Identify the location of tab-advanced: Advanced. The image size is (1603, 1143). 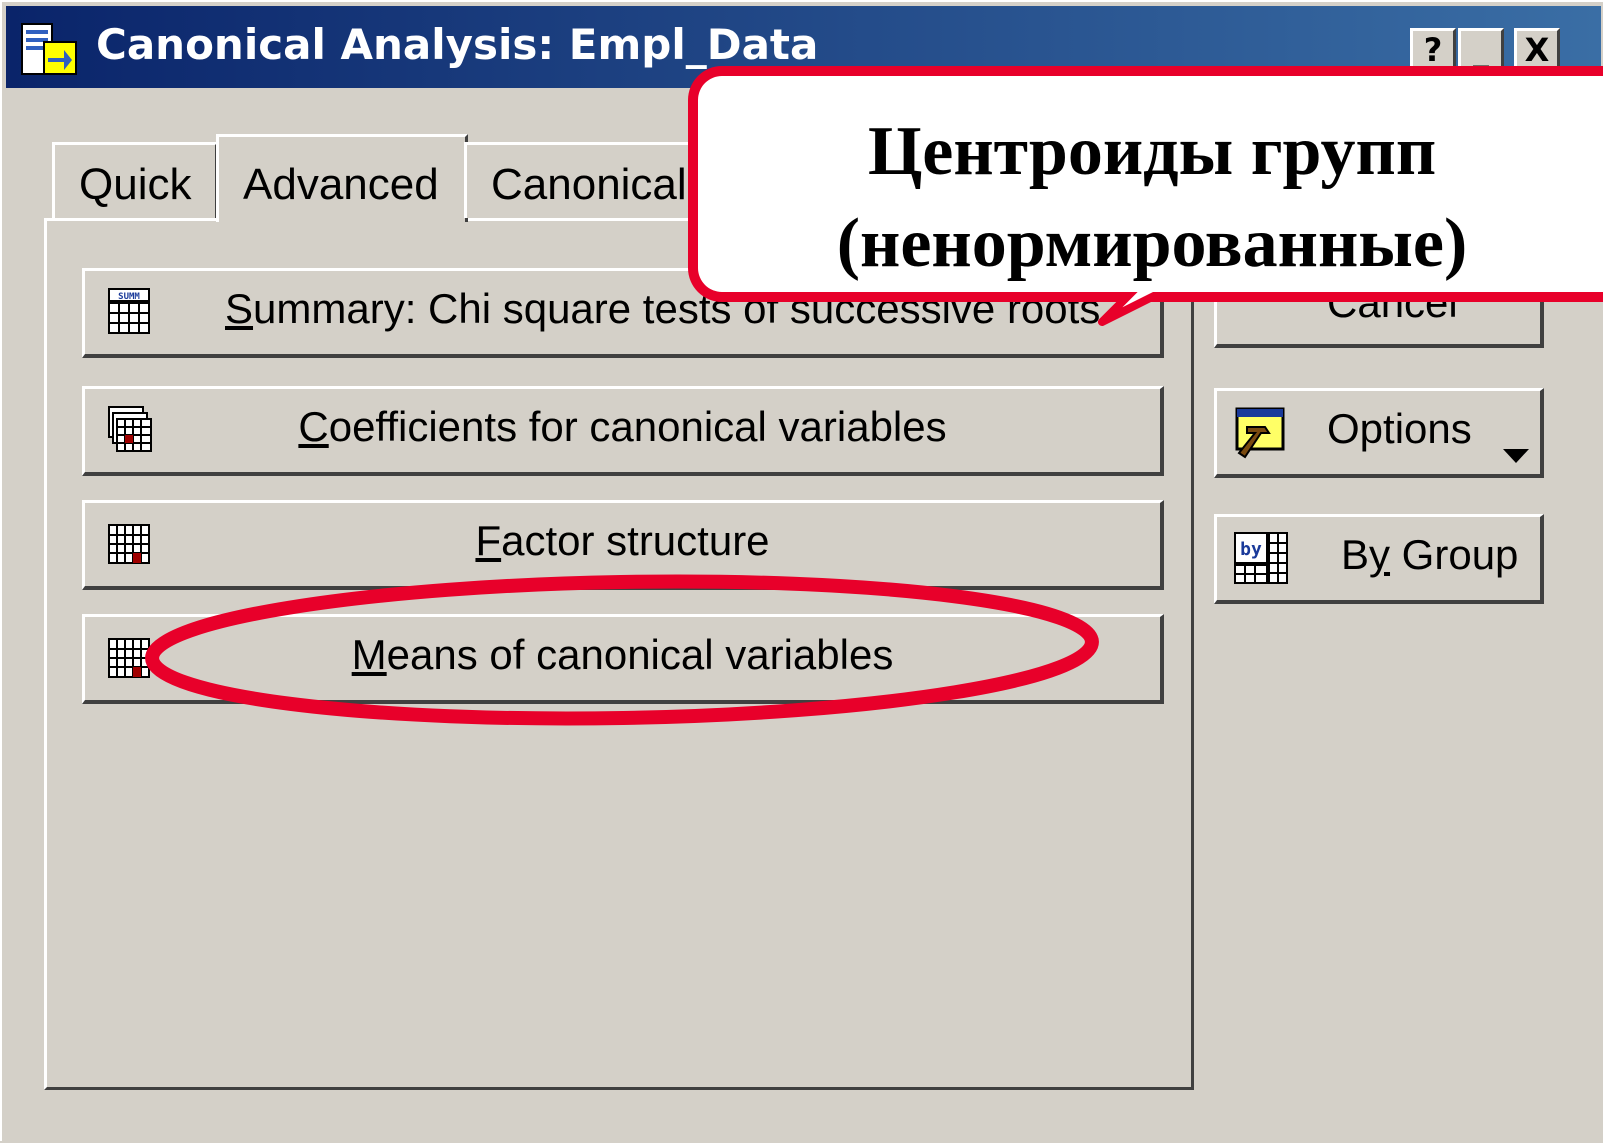
(342, 178).